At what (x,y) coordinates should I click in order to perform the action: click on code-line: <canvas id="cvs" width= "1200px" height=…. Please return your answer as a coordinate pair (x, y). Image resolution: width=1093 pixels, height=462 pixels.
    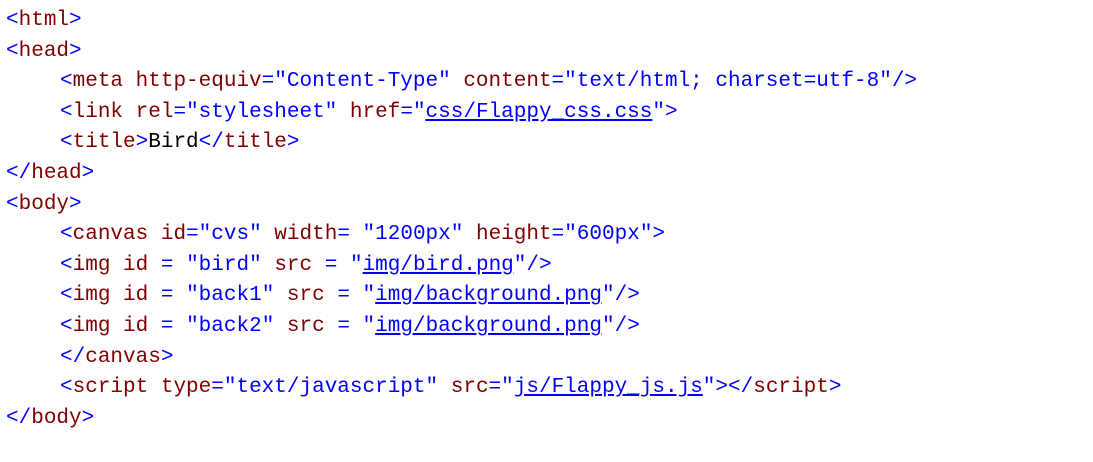
    Looking at the image, I should click on (546, 235).